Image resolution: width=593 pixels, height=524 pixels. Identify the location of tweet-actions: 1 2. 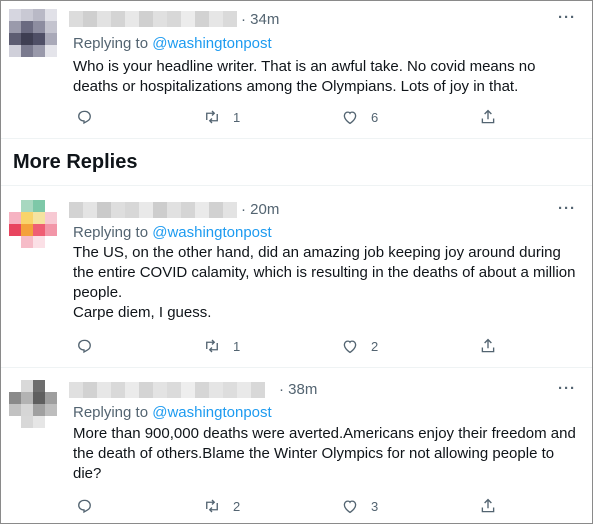
(288, 346).